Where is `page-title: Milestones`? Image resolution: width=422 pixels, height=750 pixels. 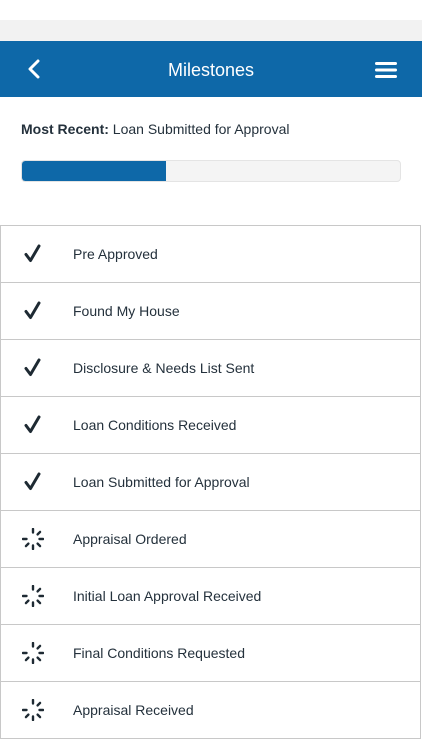
page-title: Milestones is located at coordinates (211, 70).